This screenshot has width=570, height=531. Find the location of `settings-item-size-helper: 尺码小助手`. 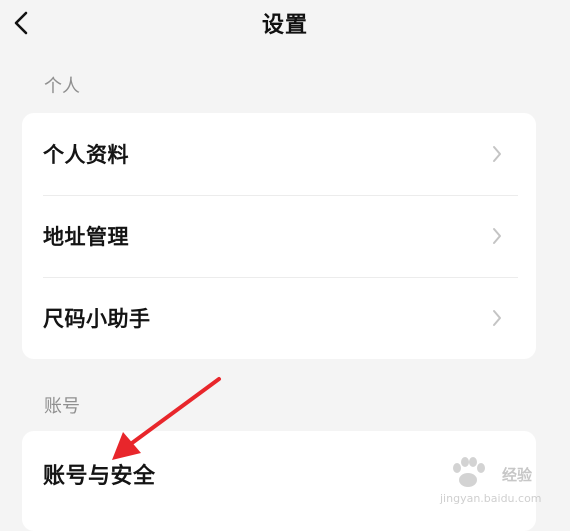

settings-item-size-helper: 尺码小助手 is located at coordinates (279, 318).